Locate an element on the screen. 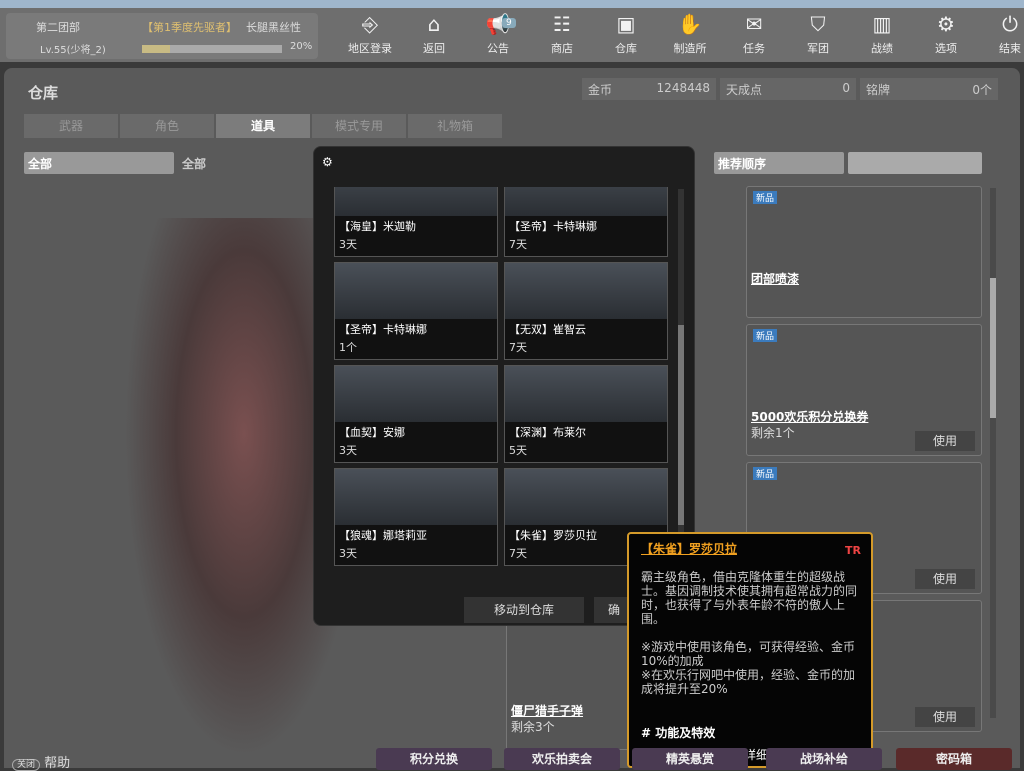  nav-region-login: ⎆ 地区登录 is located at coordinates (370, 34).